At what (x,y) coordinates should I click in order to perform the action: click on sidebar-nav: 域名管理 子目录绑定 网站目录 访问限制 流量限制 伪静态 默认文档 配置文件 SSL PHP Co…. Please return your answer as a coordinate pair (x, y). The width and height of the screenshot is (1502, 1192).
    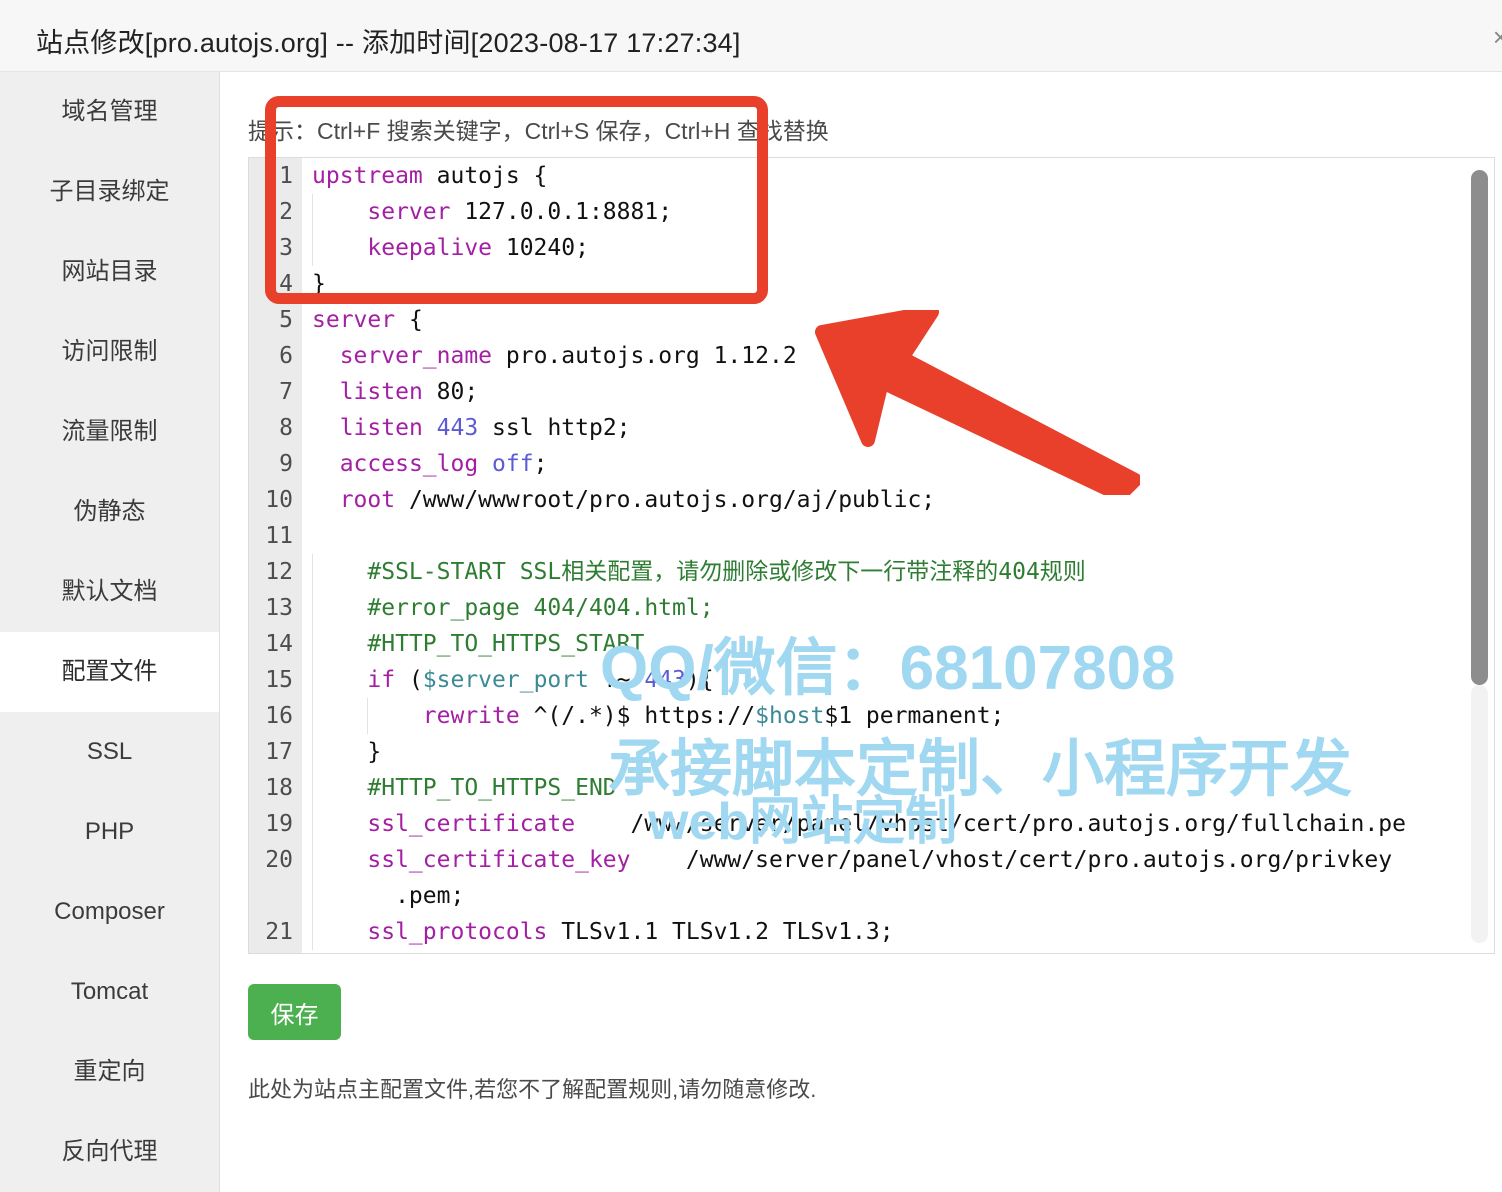
    Looking at the image, I should click on (110, 632).